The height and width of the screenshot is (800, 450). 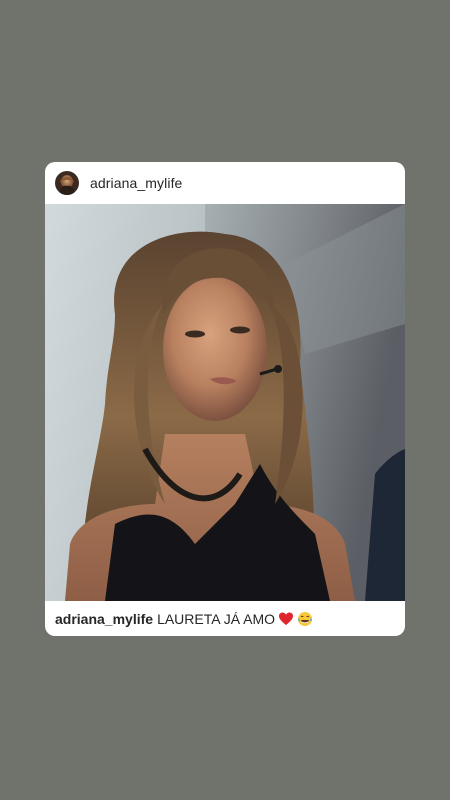 What do you see at coordinates (305, 619) in the screenshot?
I see `tears-of-joy-emoji-icon` at bounding box center [305, 619].